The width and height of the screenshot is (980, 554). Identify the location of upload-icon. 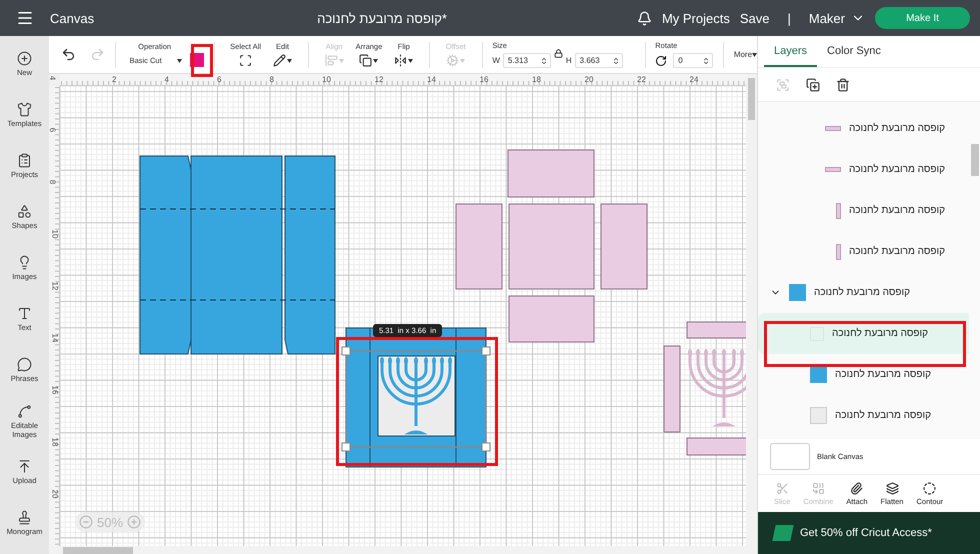
(24, 466).